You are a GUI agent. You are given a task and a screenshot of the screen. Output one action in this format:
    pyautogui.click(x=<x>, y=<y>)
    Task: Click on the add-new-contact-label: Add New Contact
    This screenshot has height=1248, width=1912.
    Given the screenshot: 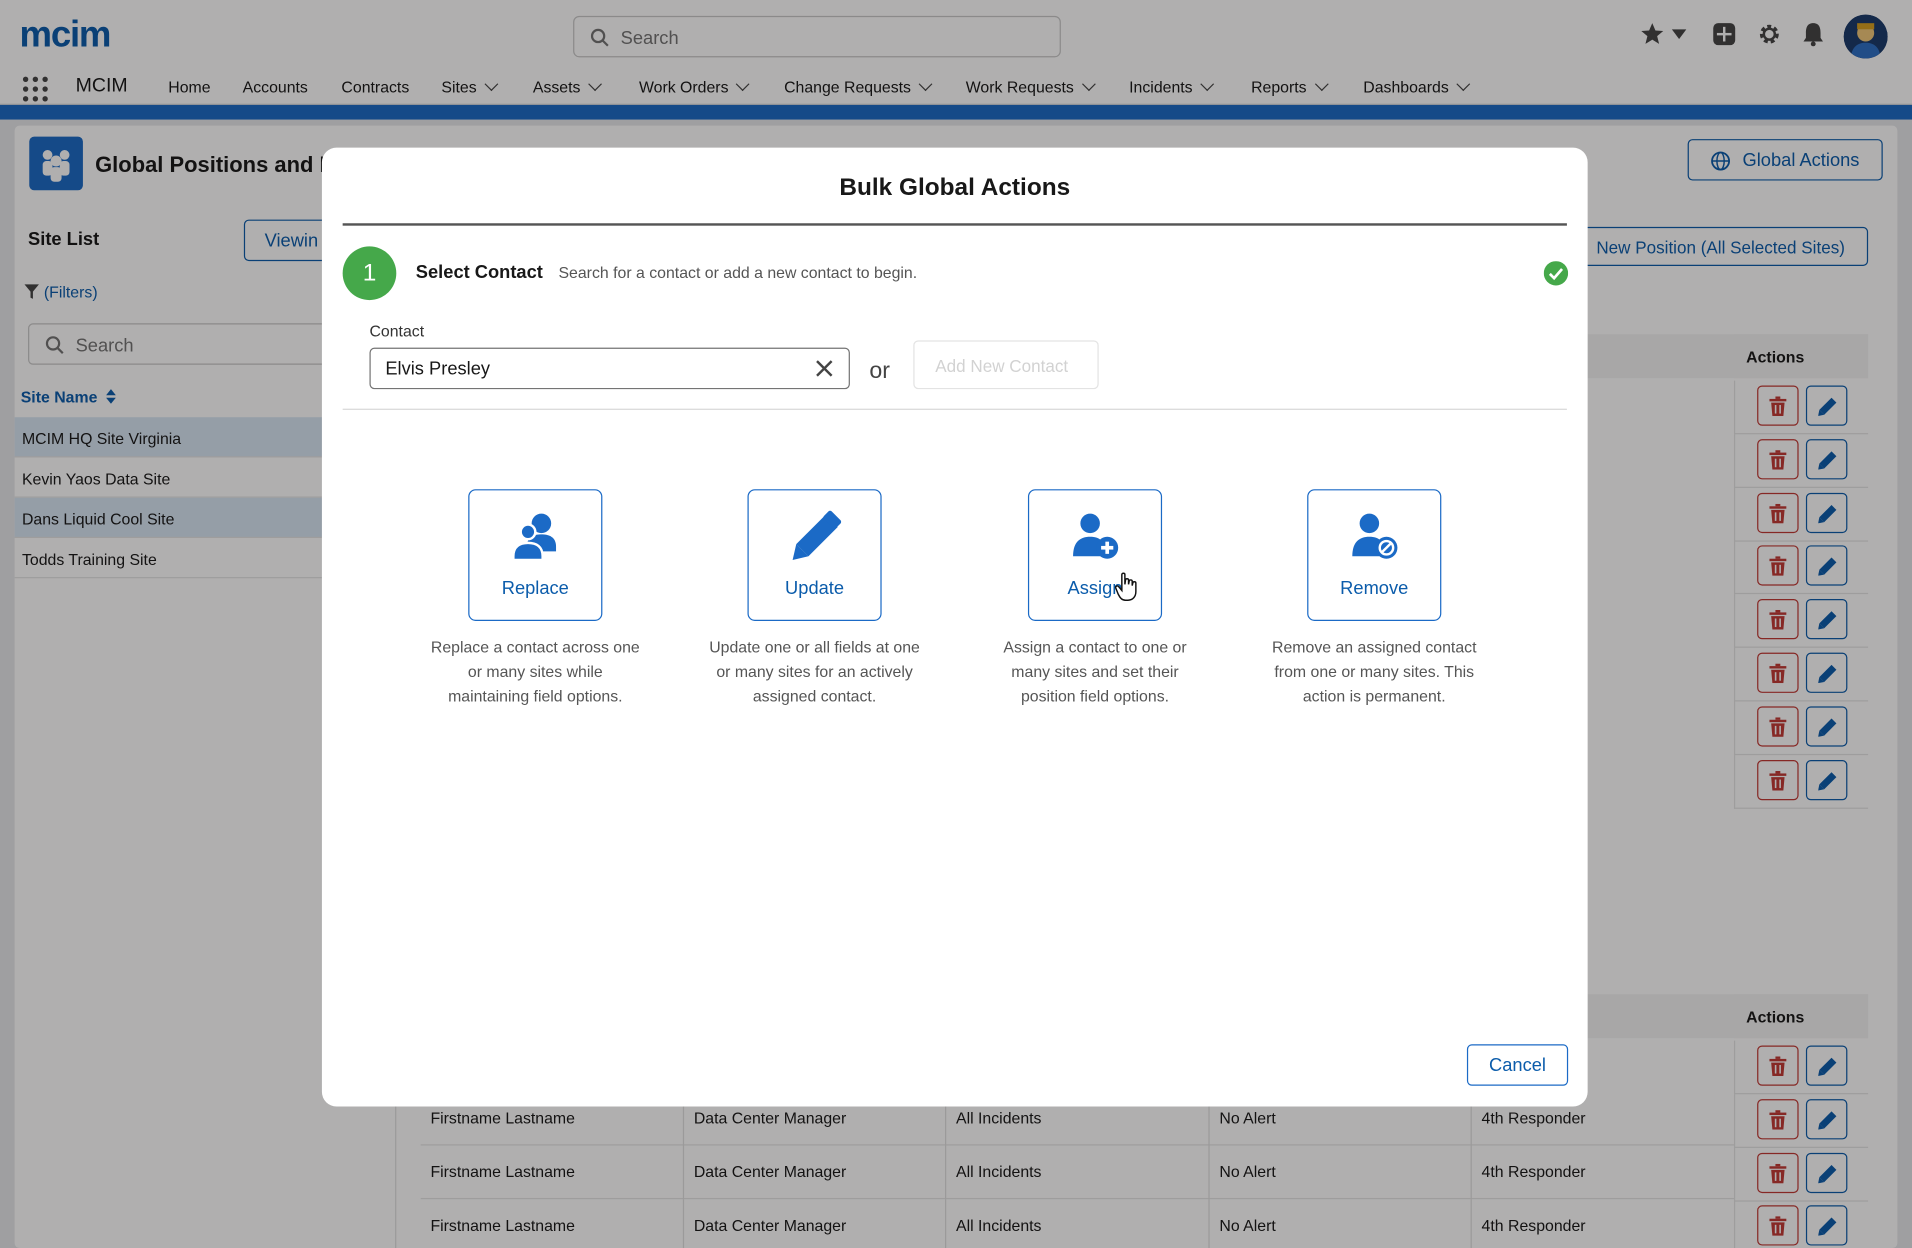 What is the action you would take?
    pyautogui.click(x=1002, y=366)
    